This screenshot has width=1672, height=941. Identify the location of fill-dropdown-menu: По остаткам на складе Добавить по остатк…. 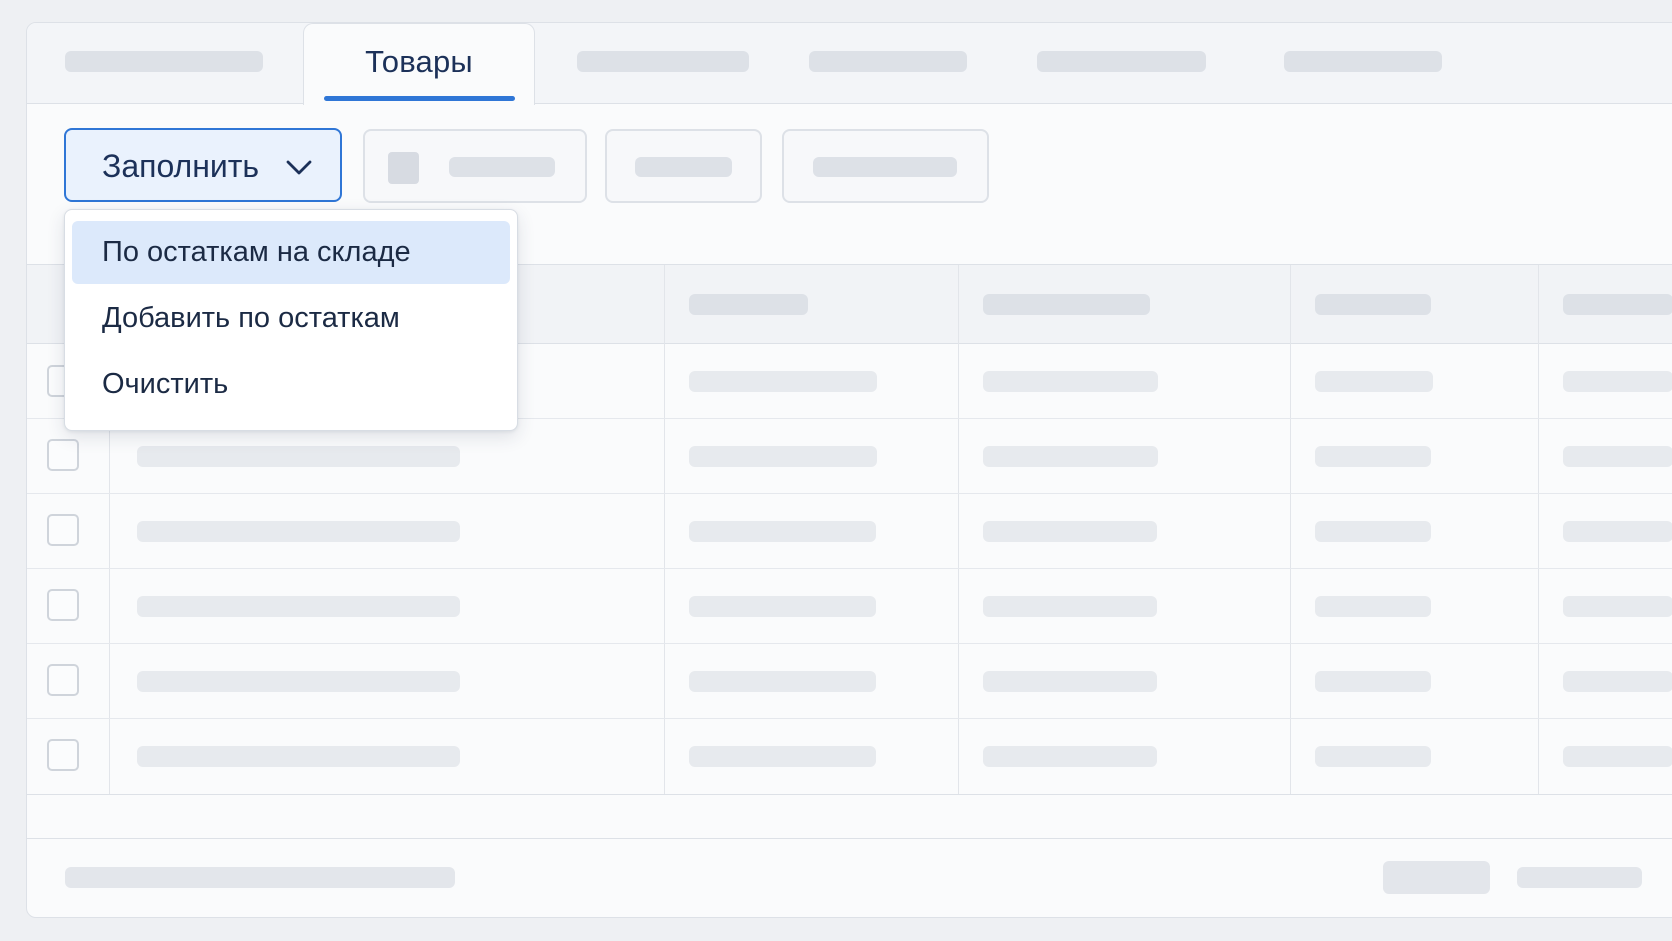
(291, 320).